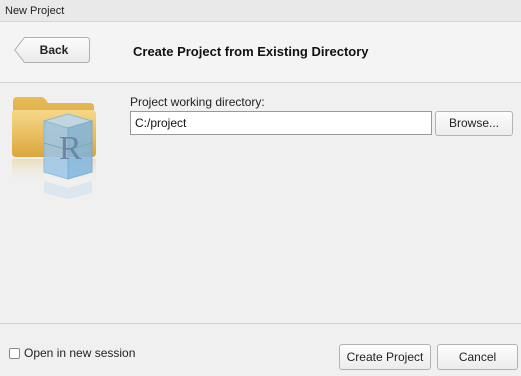 This screenshot has height=376, width=521. Describe the element at coordinates (35, 11) in the screenshot. I see `window-title: New Project` at that location.